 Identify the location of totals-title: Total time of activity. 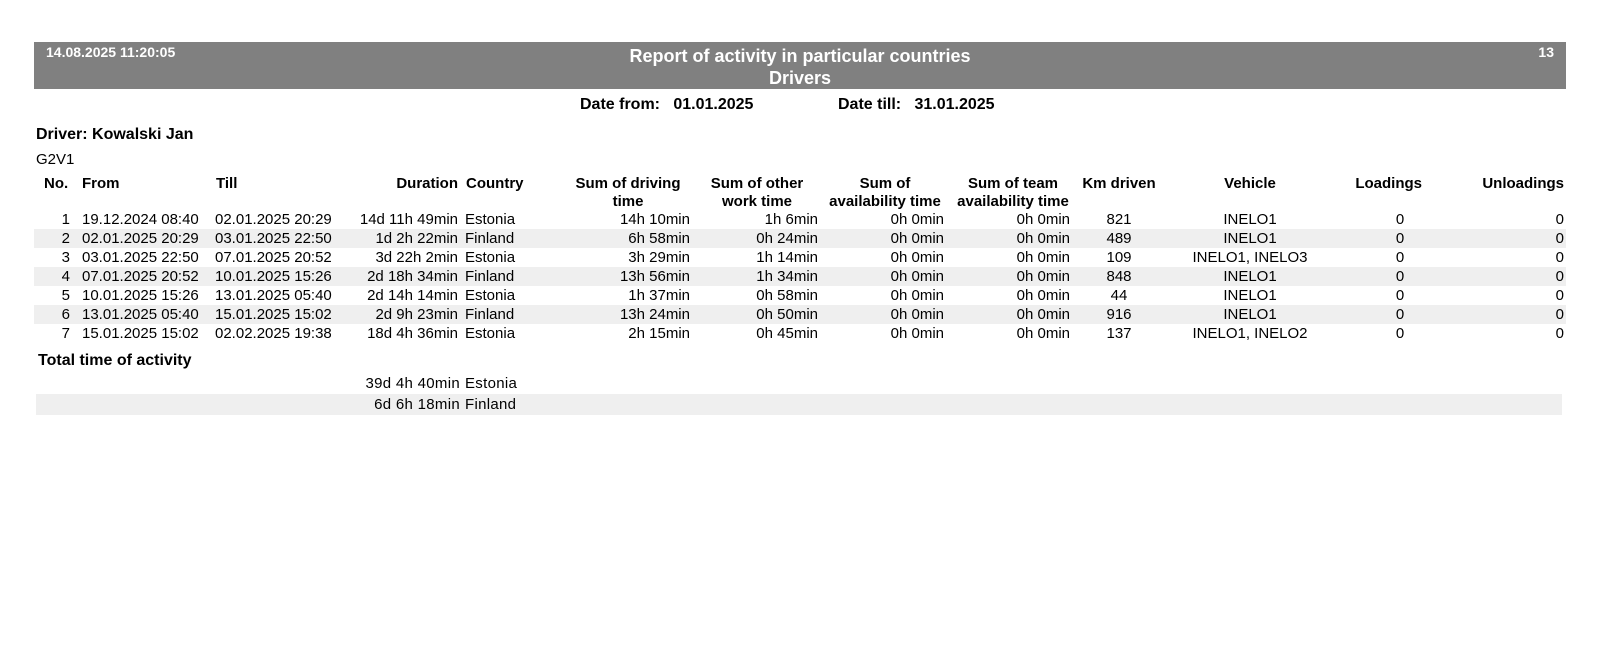
(115, 360).